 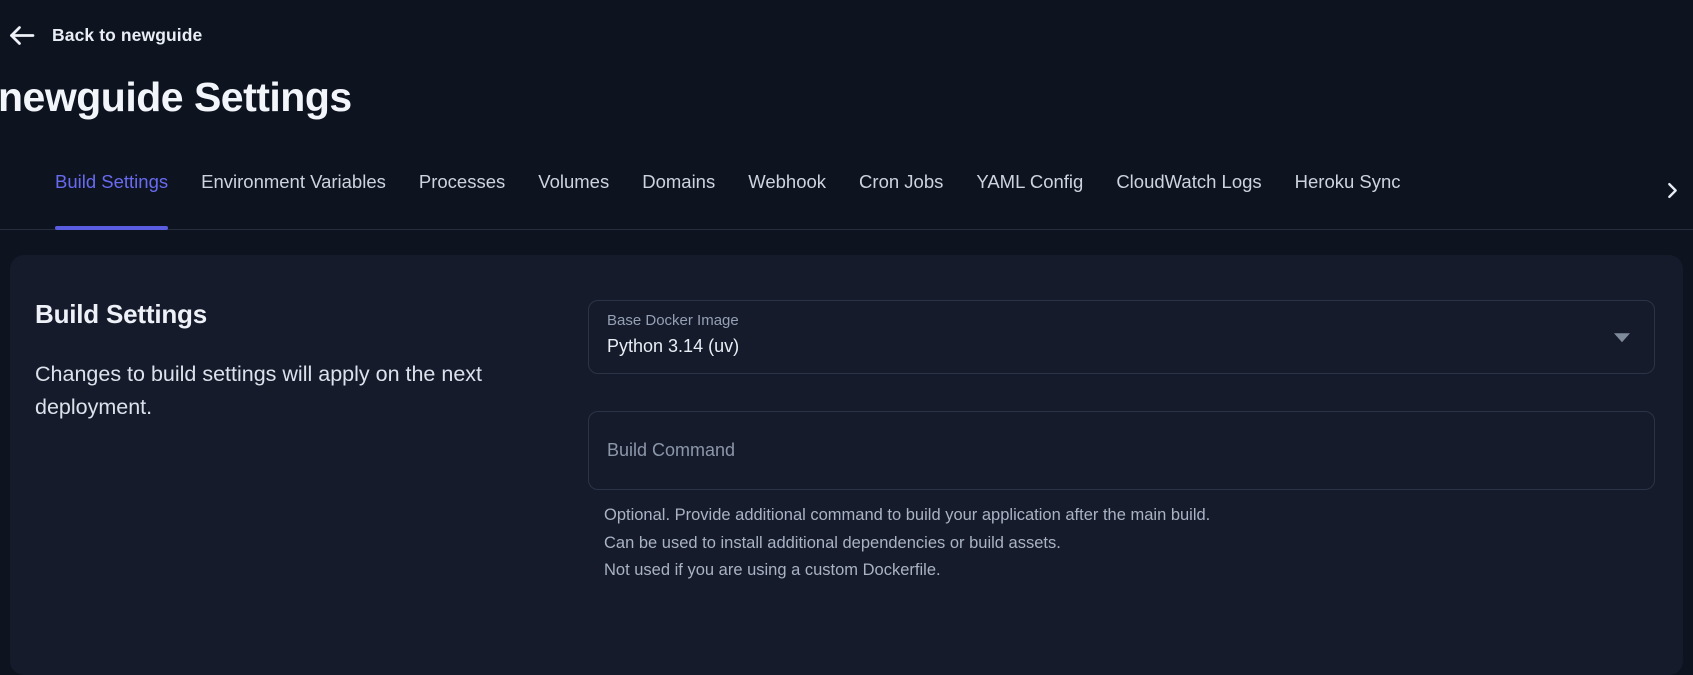 I want to click on chevron-right-icon, so click(x=1672, y=190).